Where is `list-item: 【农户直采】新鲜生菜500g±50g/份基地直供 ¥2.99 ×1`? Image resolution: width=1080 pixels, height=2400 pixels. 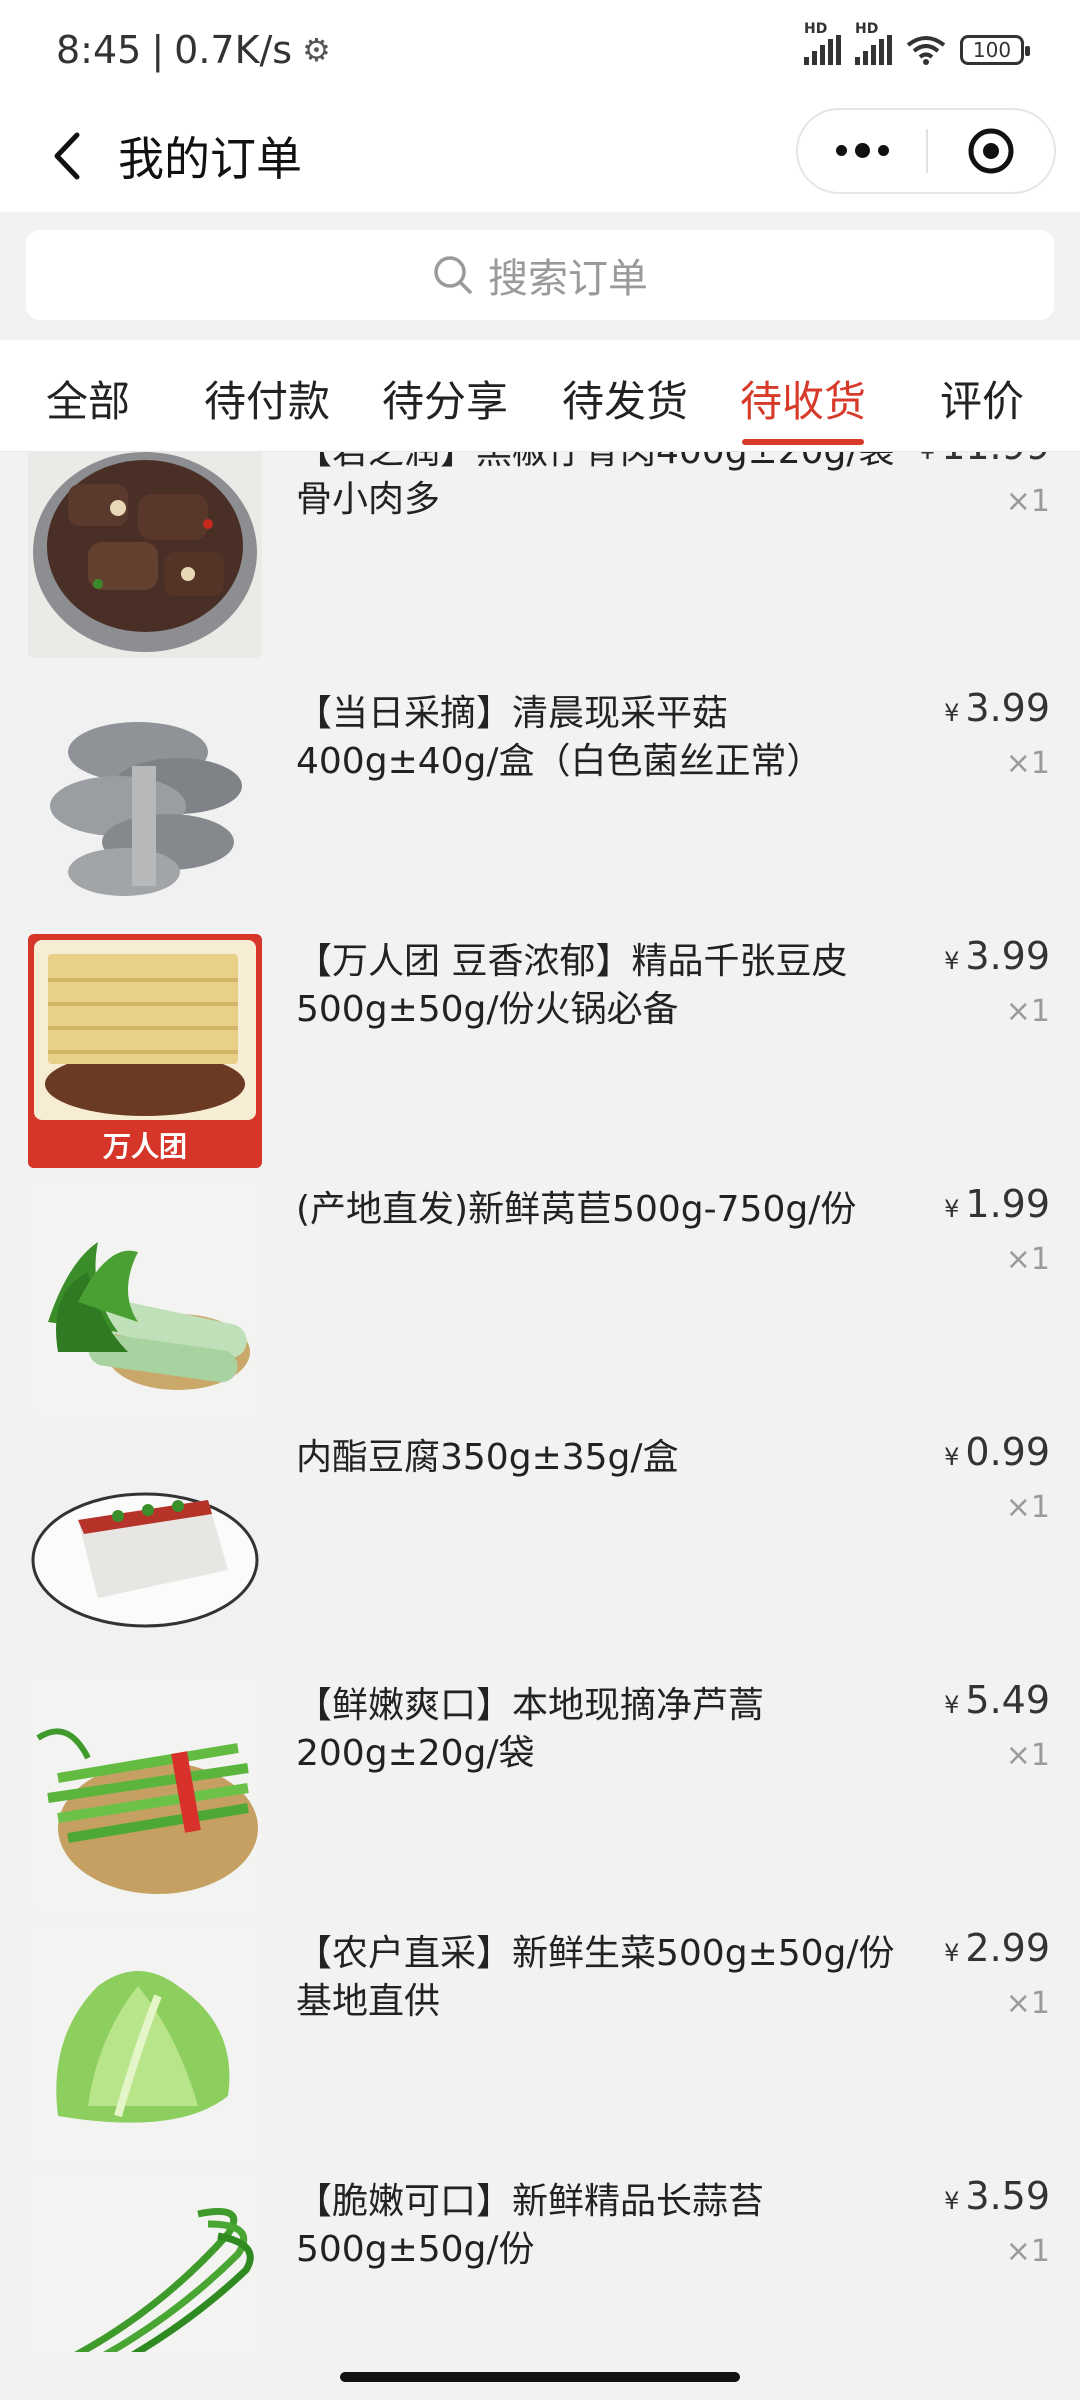
list-item: 【农户直采】新鲜生菜500g±50g/份基地直供 ¥2.99 ×1 is located at coordinates (540, 2050).